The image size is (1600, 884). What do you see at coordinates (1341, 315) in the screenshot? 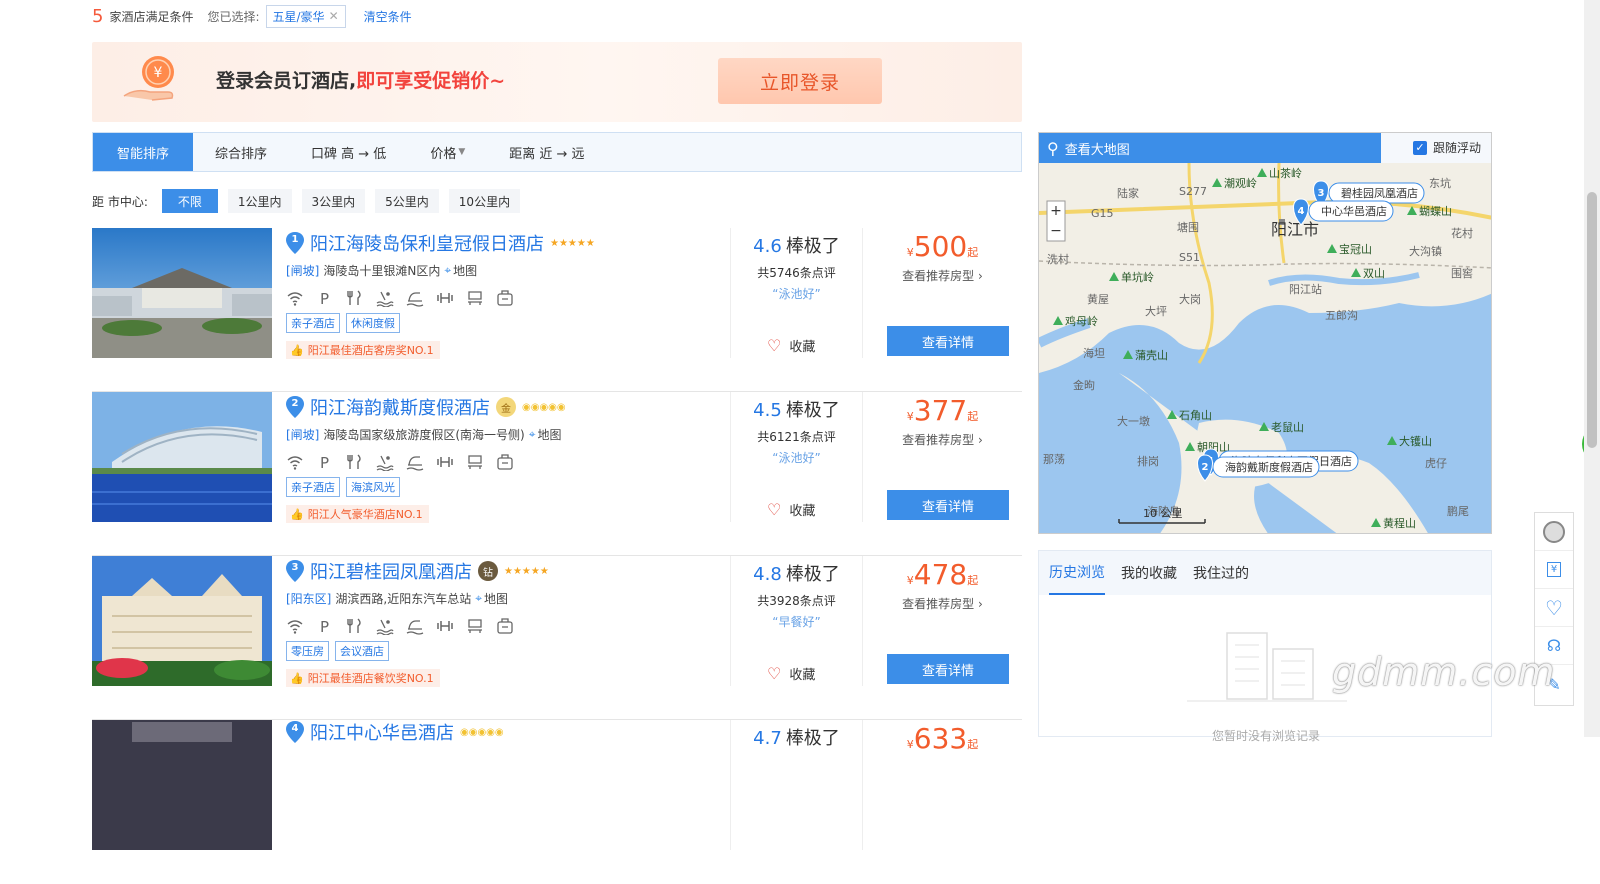
I see `map-place-label: 五郎沟` at bounding box center [1341, 315].